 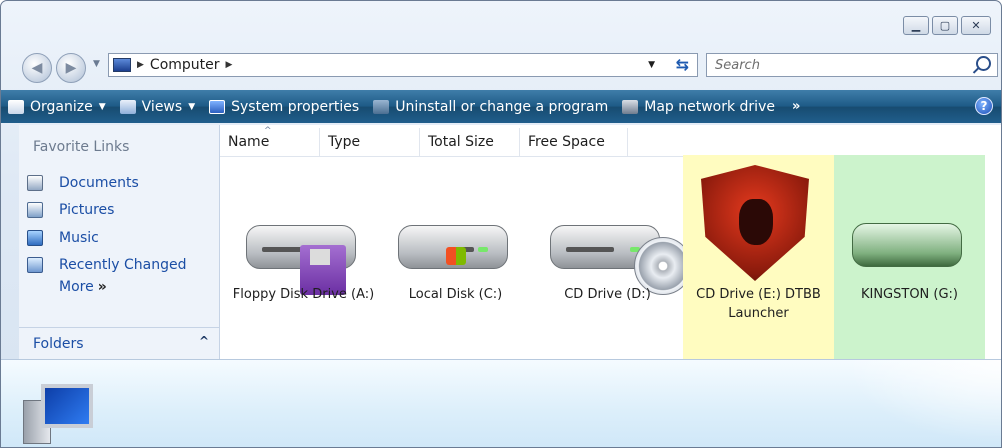 I want to click on search-box, so click(x=852, y=65).